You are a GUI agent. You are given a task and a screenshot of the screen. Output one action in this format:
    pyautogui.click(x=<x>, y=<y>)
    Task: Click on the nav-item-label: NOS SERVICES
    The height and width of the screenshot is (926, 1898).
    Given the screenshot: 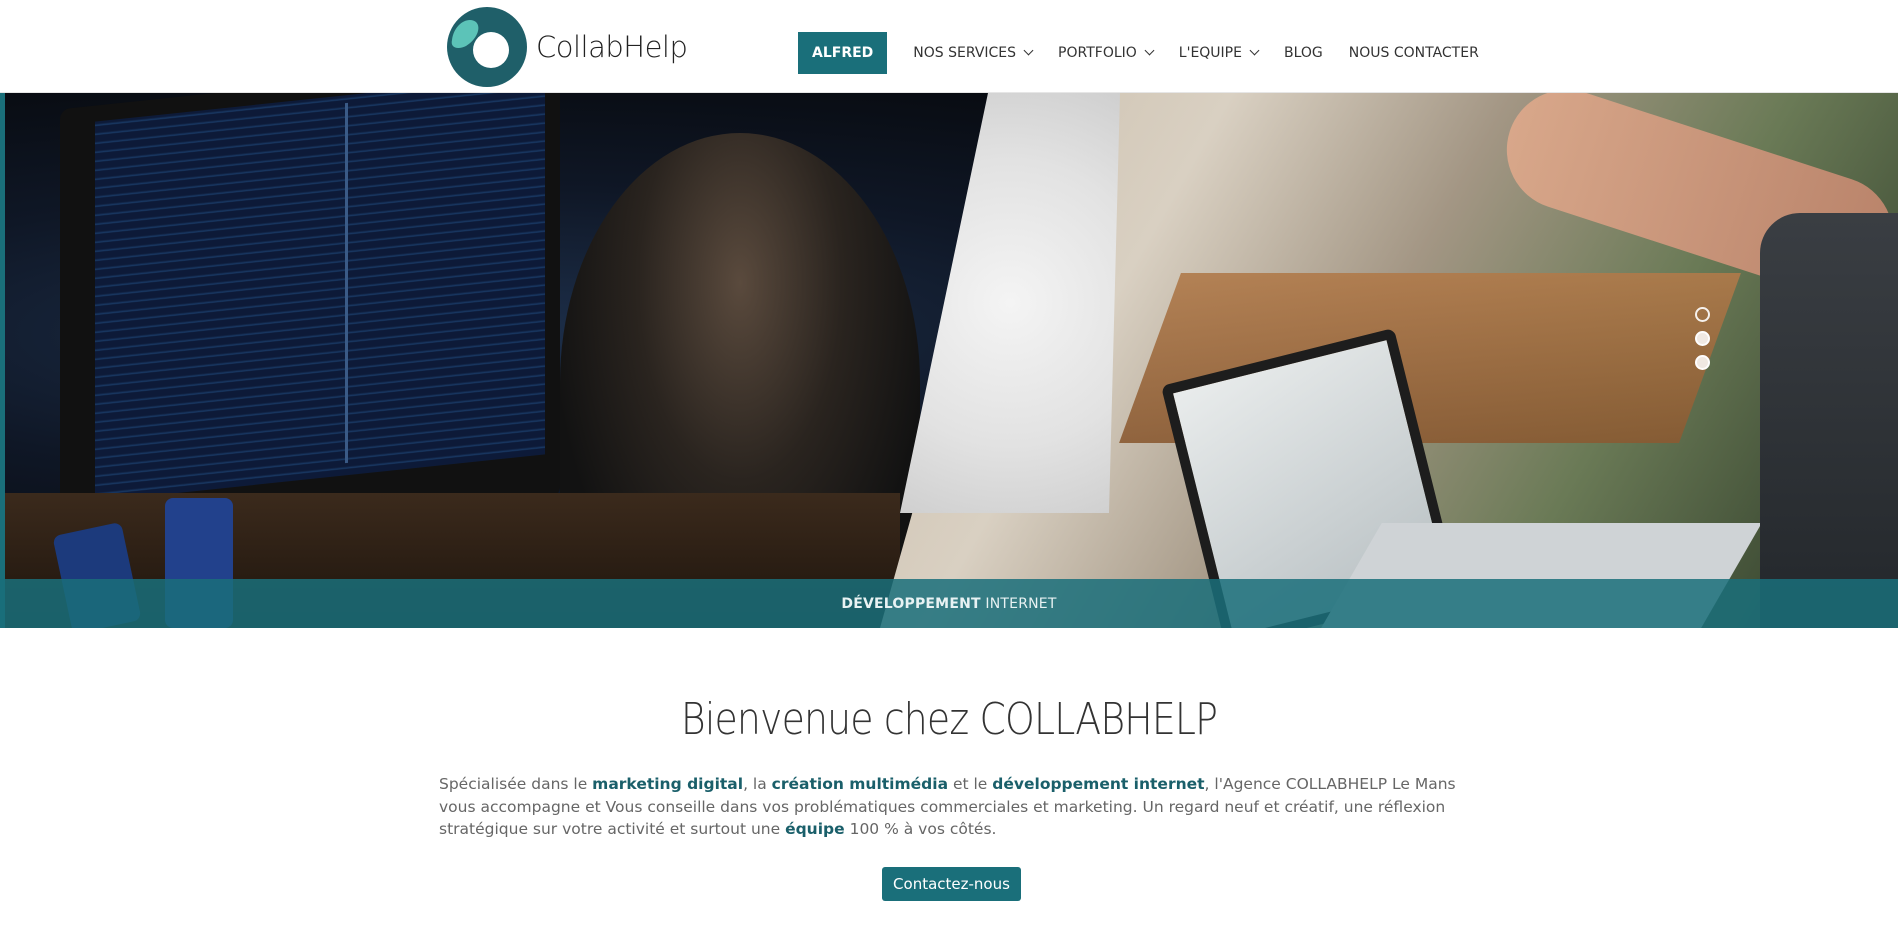 What is the action you would take?
    pyautogui.click(x=965, y=53)
    